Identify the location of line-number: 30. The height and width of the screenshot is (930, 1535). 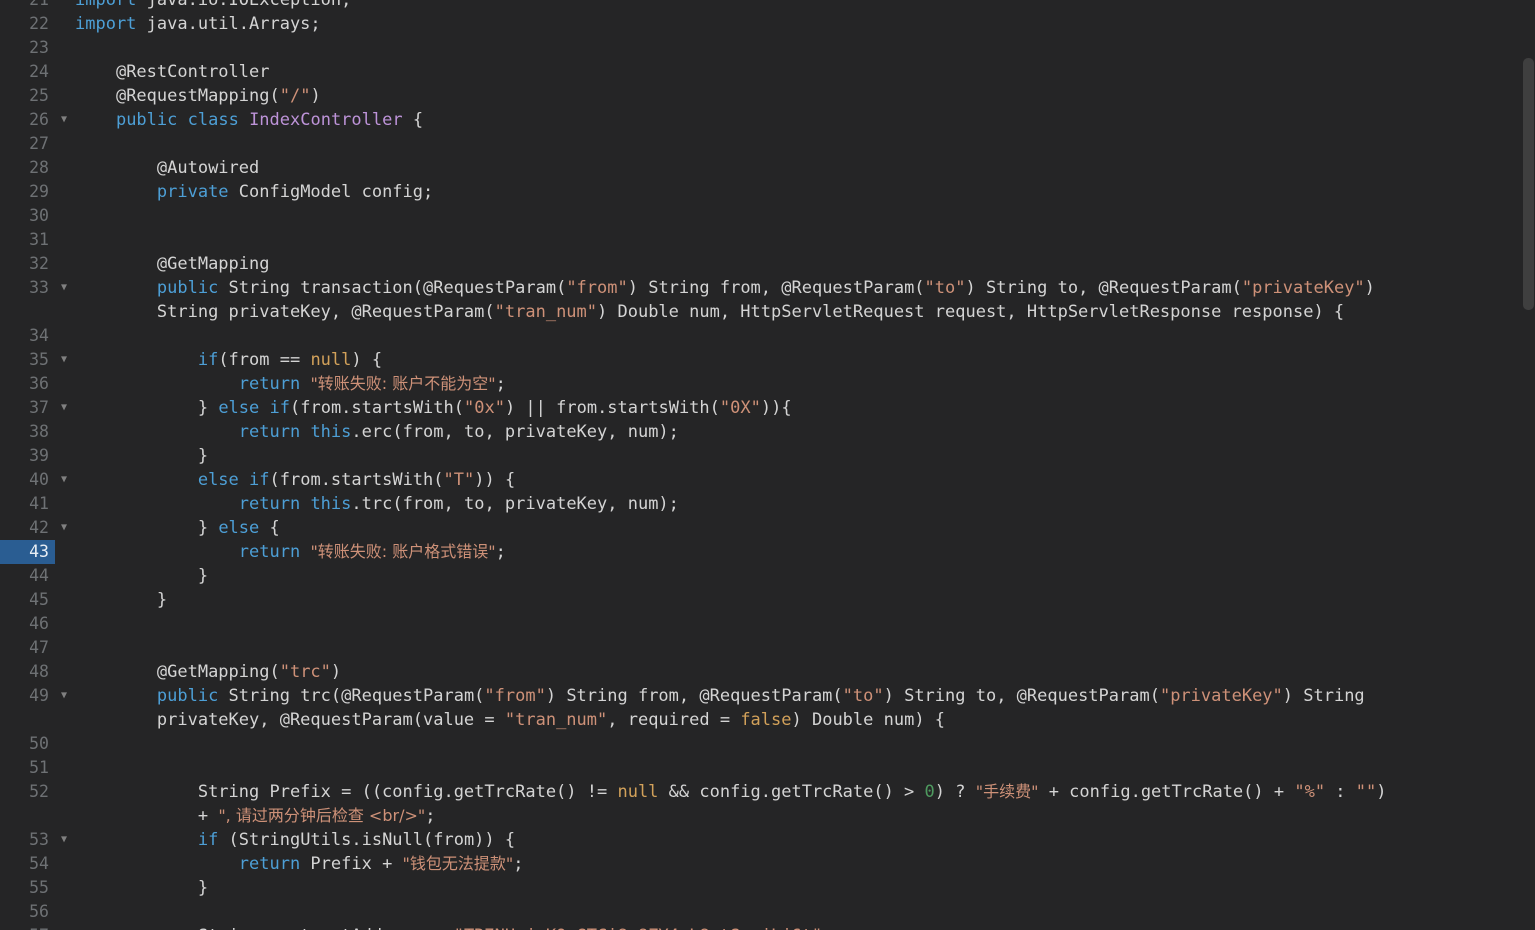
(27, 216).